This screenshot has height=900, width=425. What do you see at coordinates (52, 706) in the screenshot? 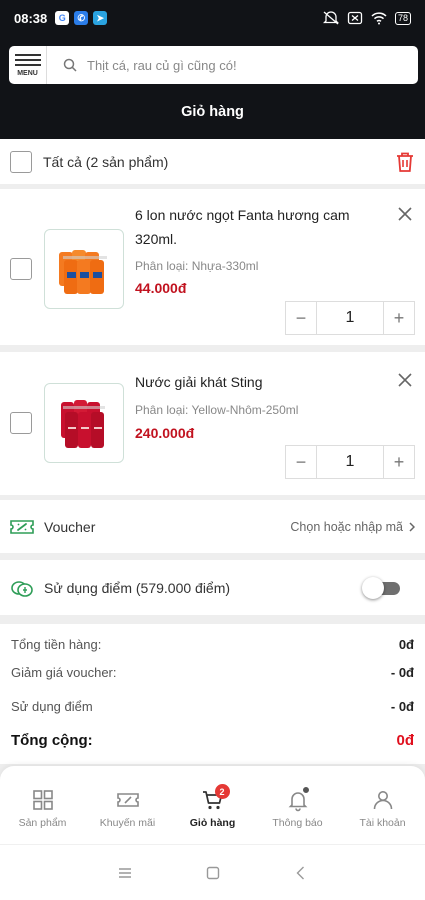
I see `points-discount-label: Sử dụng điểm` at bounding box center [52, 706].